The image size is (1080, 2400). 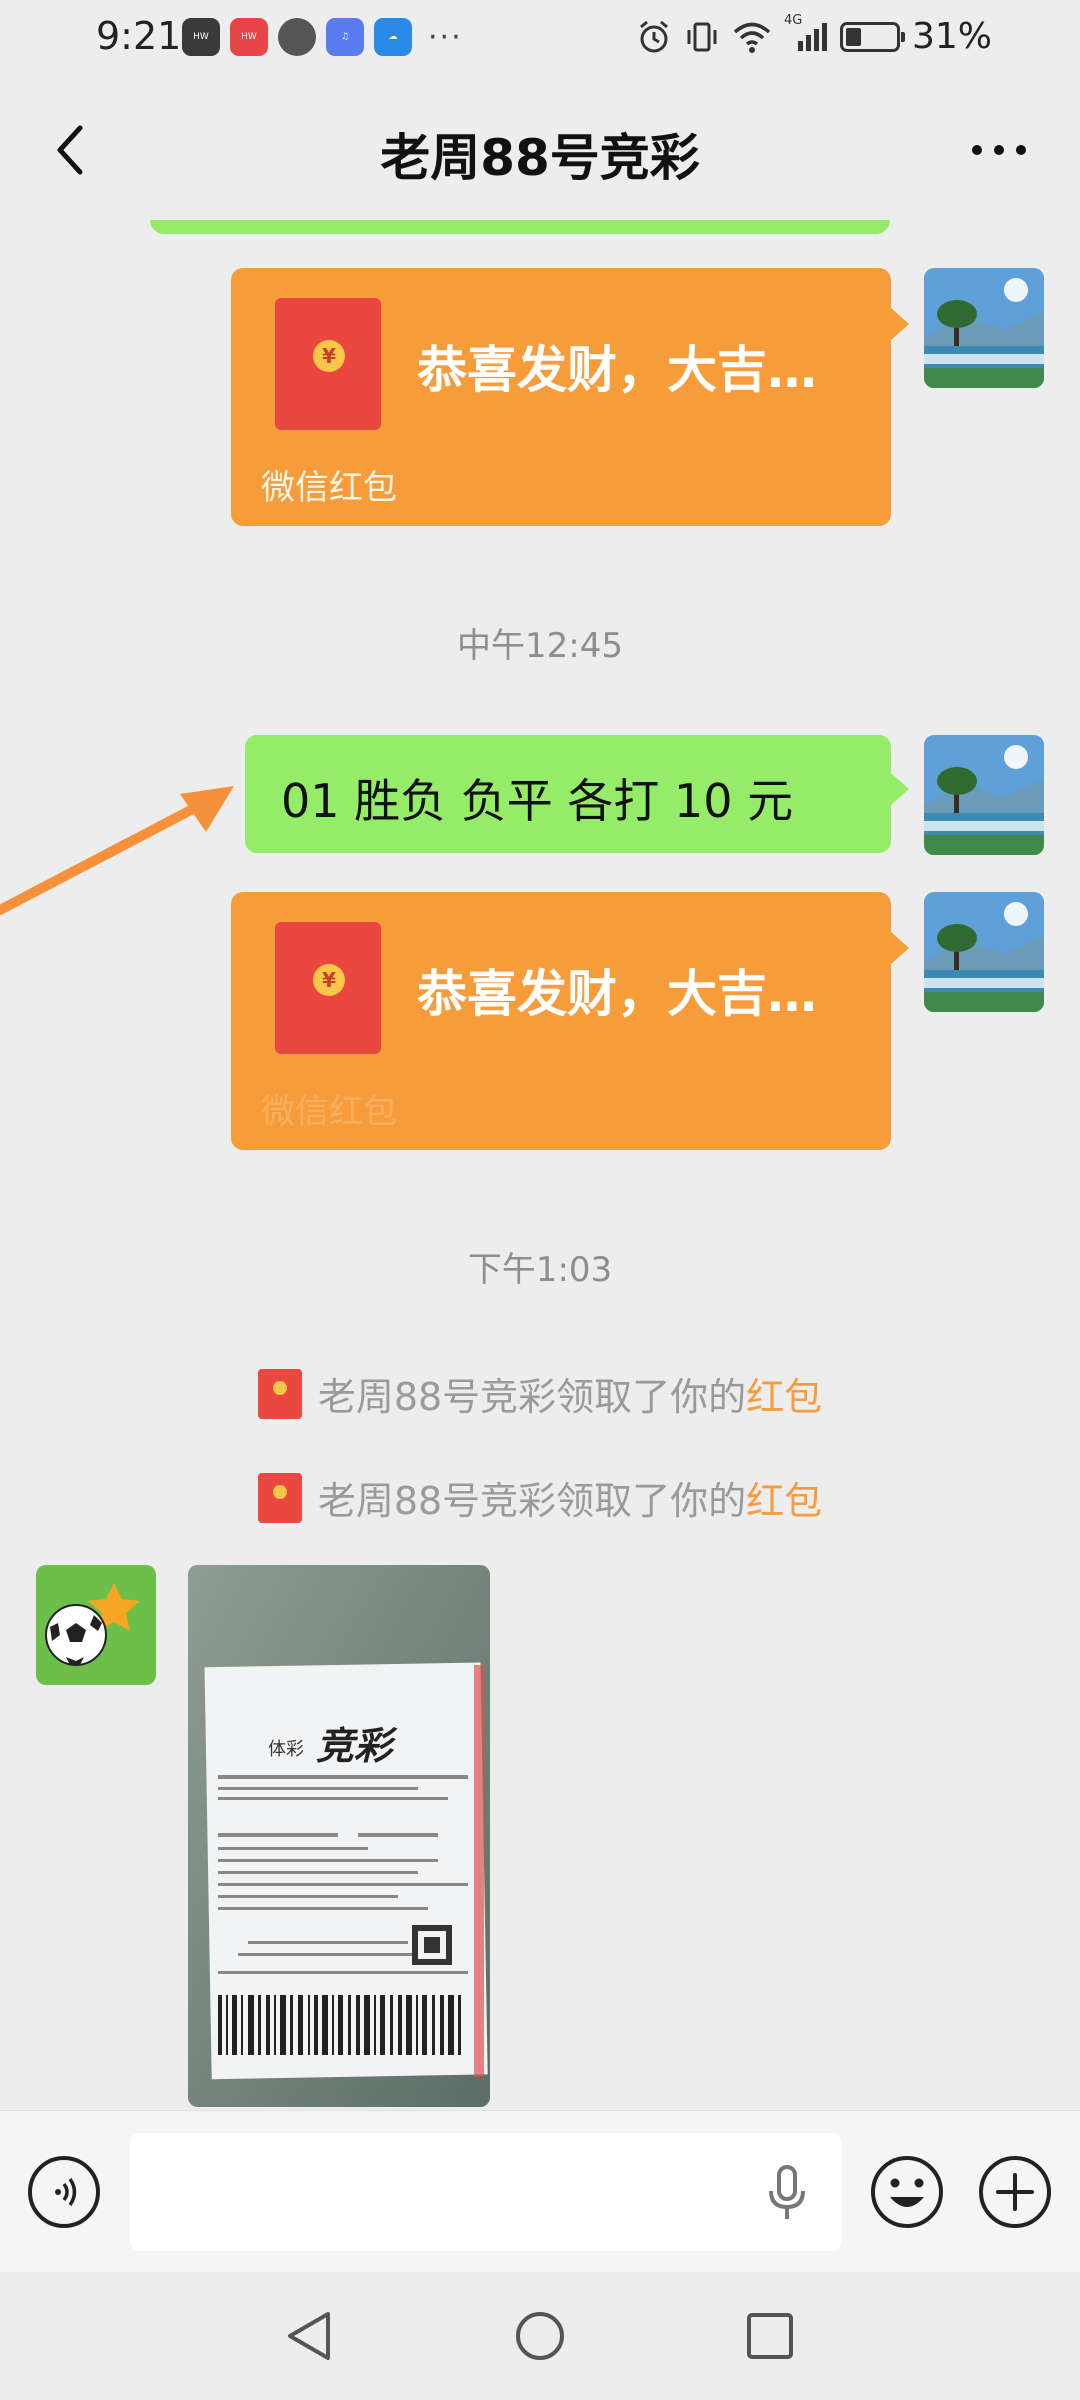 I want to click on nav-back-button, so click(x=310, y=2336).